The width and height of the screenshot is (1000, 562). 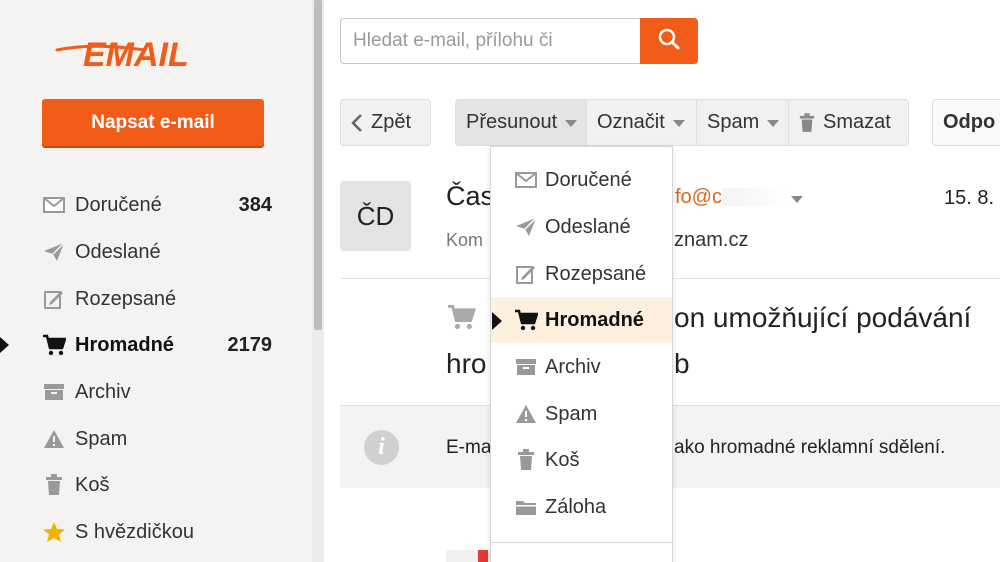 I want to click on sidebar-item-starred: S hvězdičkou, so click(x=157, y=532).